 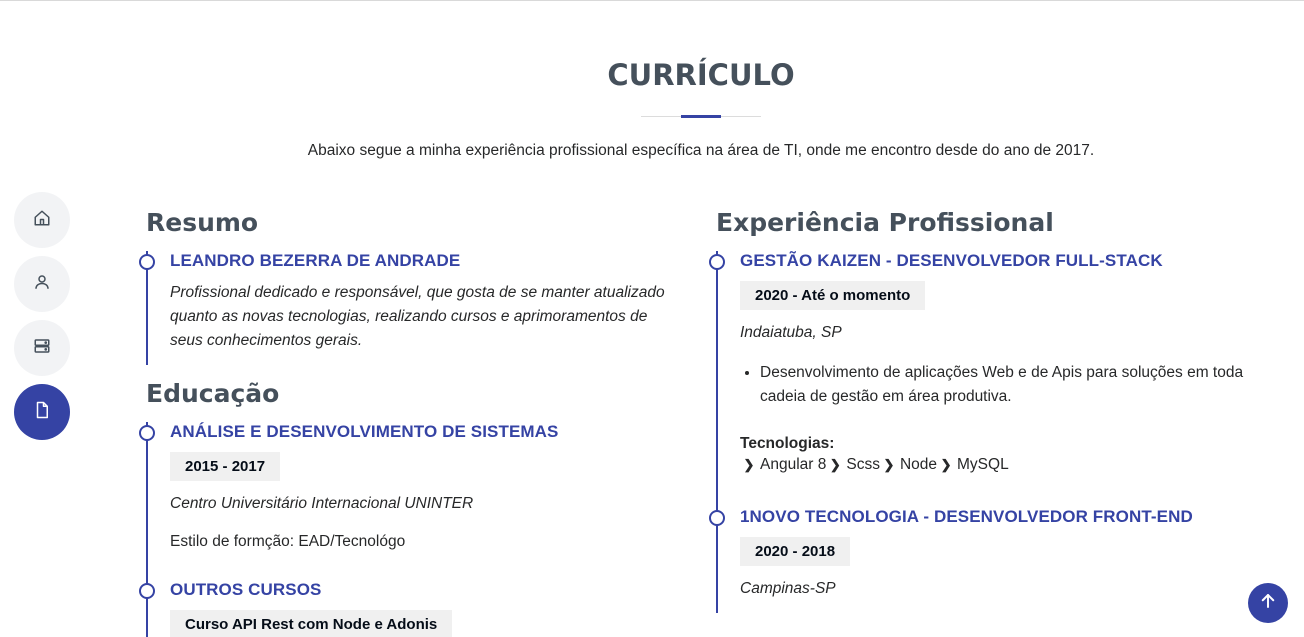 I want to click on nav-home-button, so click(x=42, y=220).